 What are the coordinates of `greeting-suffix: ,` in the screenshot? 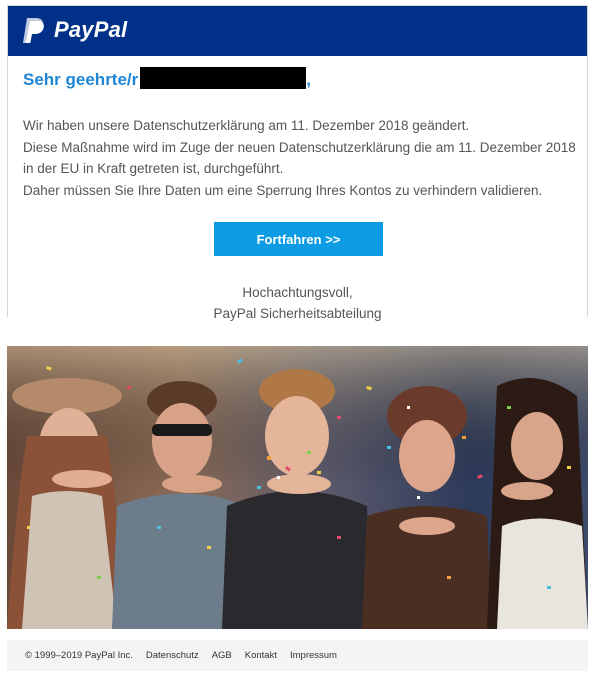 It's located at (308, 79).